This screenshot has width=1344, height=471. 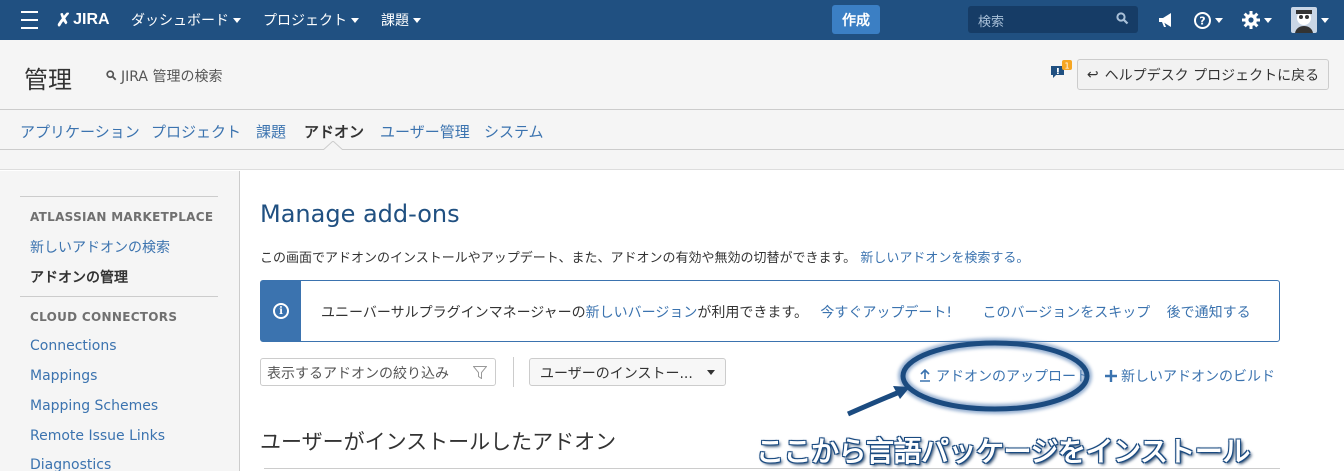 What do you see at coordinates (186, 20) in the screenshot?
I see `nav-dashboard-menu: ダッシュボード` at bounding box center [186, 20].